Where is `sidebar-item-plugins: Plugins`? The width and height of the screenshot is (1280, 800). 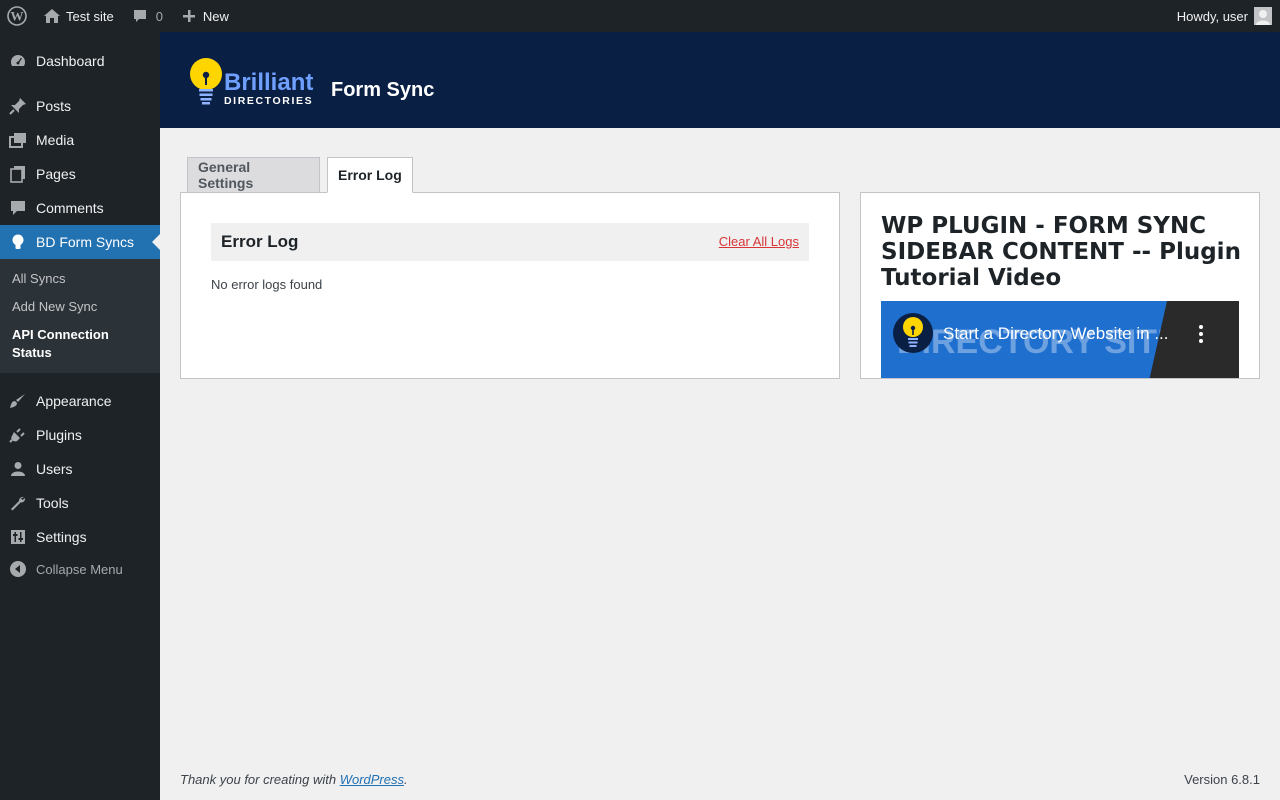
sidebar-item-plugins: Plugins is located at coordinates (80, 435).